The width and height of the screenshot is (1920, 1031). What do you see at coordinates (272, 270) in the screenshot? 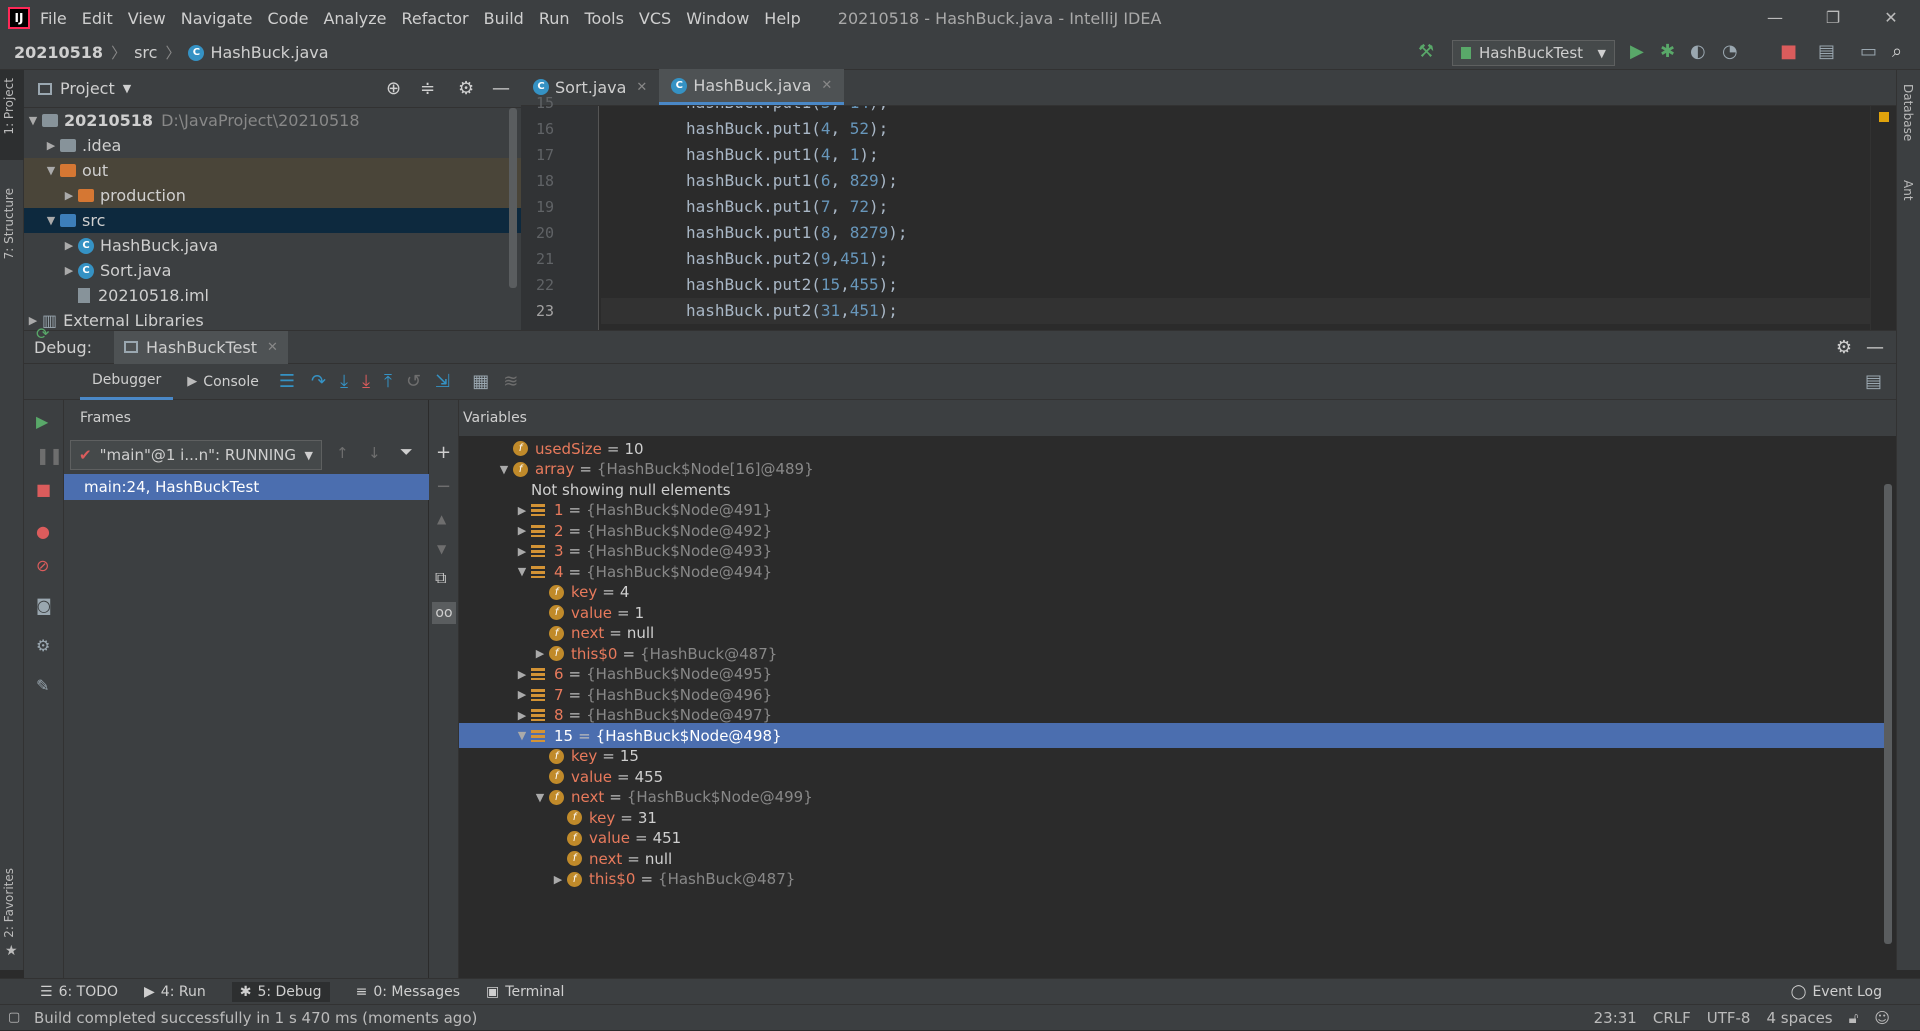
I see `tree-item-sort: ▶ C Sort.java` at bounding box center [272, 270].